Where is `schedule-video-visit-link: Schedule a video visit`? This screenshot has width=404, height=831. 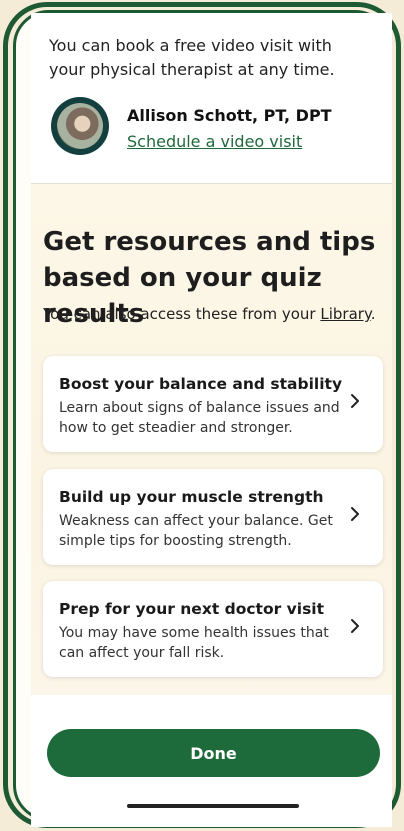
schedule-video-visit-link: Schedule a video visit is located at coordinates (214, 141).